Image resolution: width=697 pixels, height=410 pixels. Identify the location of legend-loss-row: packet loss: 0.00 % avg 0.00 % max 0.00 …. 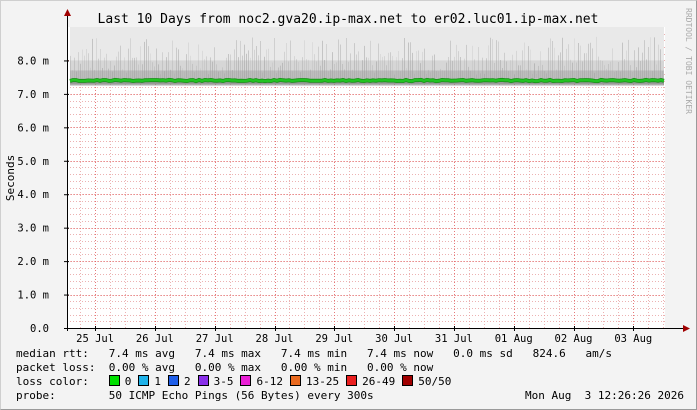
(224, 368).